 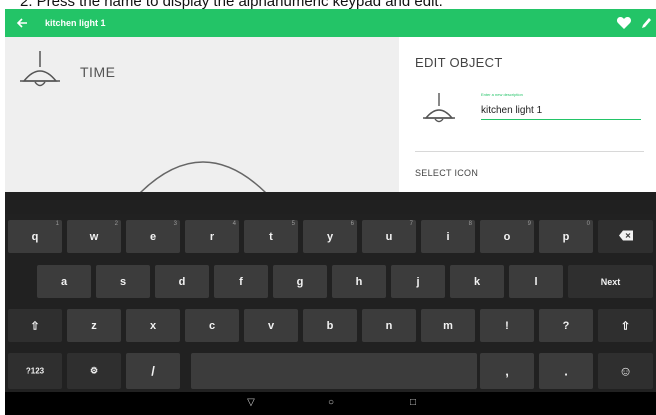 I want to click on key-d: d, so click(x=182, y=281).